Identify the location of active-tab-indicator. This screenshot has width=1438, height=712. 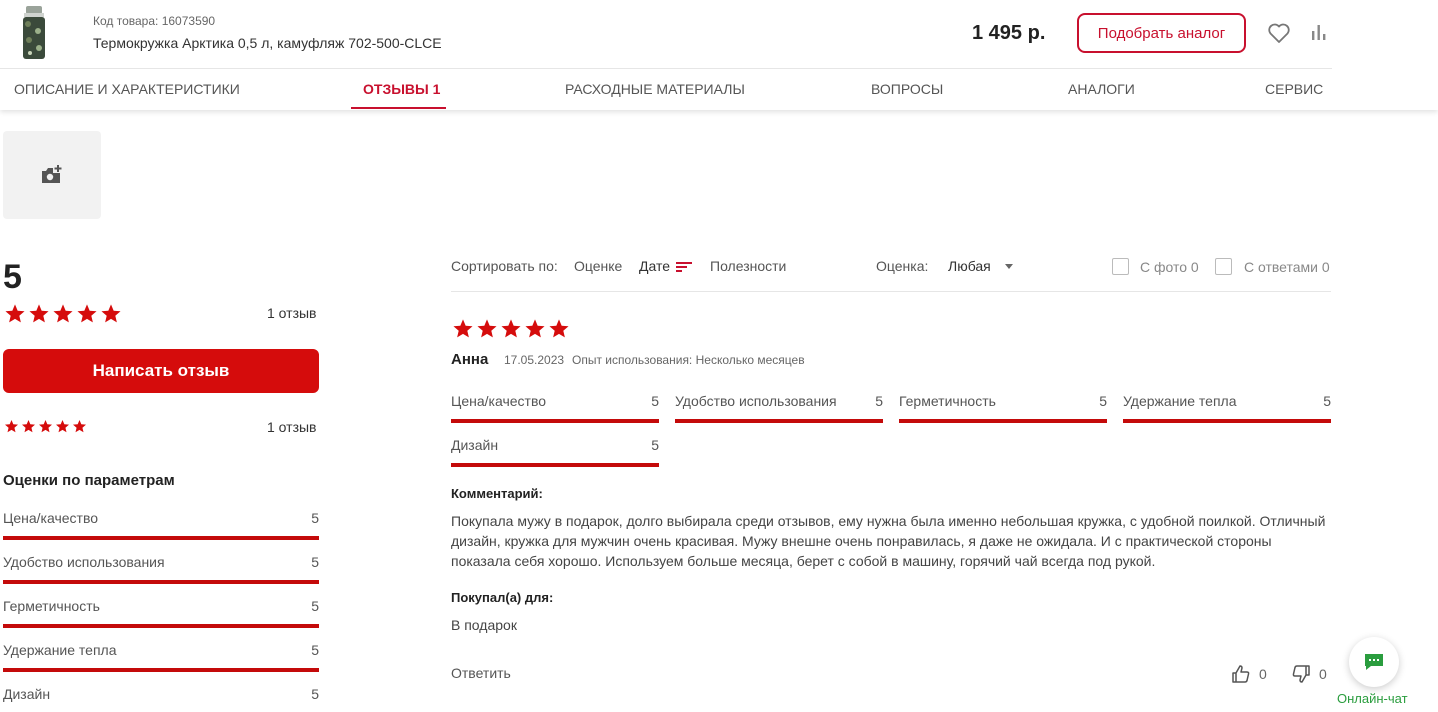
(398, 108).